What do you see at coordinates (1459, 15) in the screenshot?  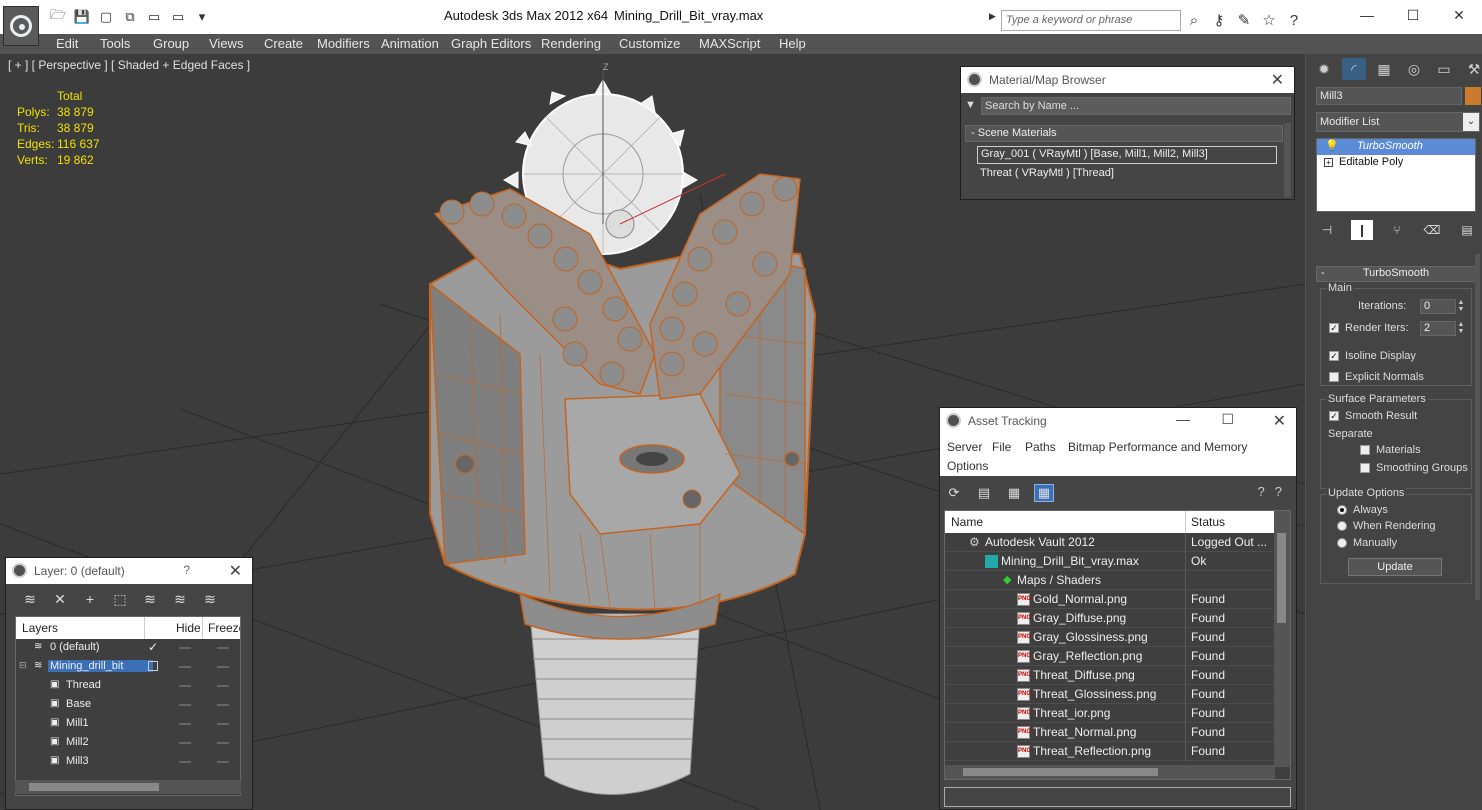 I see `close-button: ✕` at bounding box center [1459, 15].